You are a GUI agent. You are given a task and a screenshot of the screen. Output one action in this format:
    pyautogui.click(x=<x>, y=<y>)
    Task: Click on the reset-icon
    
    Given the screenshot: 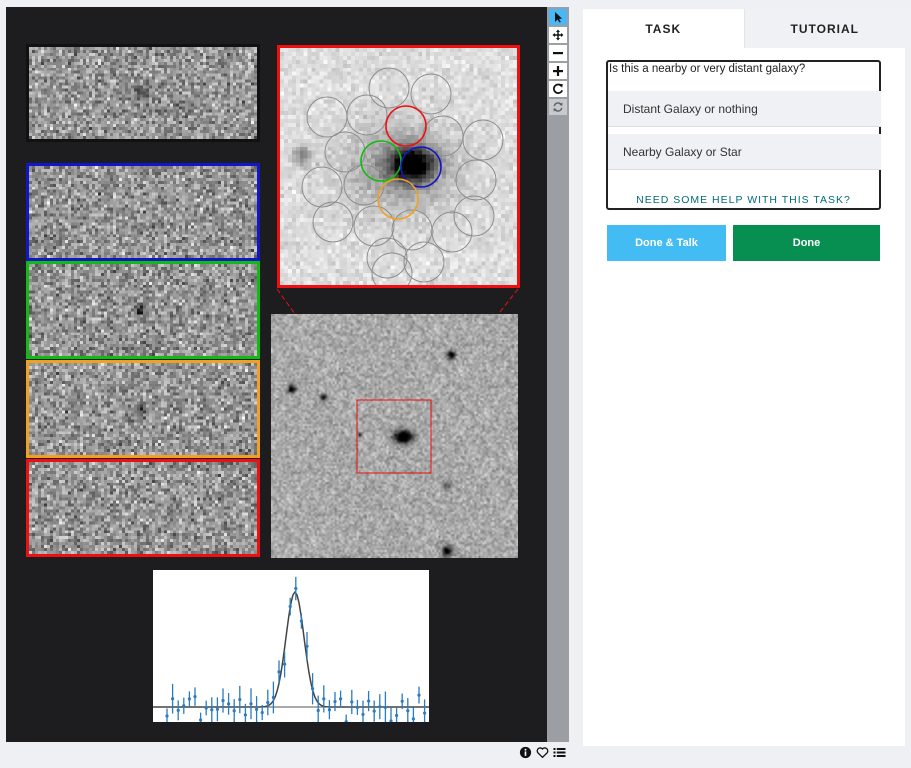 What is the action you would take?
    pyautogui.click(x=558, y=107)
    